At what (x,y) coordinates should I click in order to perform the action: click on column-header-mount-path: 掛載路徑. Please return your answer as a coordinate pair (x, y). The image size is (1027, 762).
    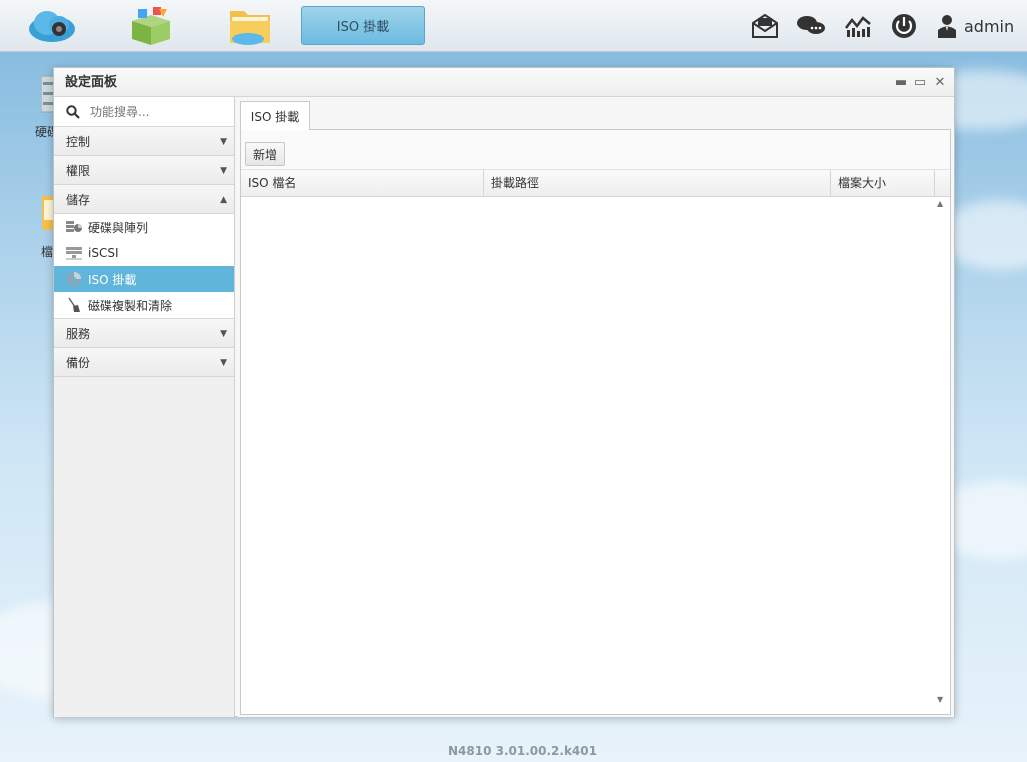
    Looking at the image, I should click on (657, 183).